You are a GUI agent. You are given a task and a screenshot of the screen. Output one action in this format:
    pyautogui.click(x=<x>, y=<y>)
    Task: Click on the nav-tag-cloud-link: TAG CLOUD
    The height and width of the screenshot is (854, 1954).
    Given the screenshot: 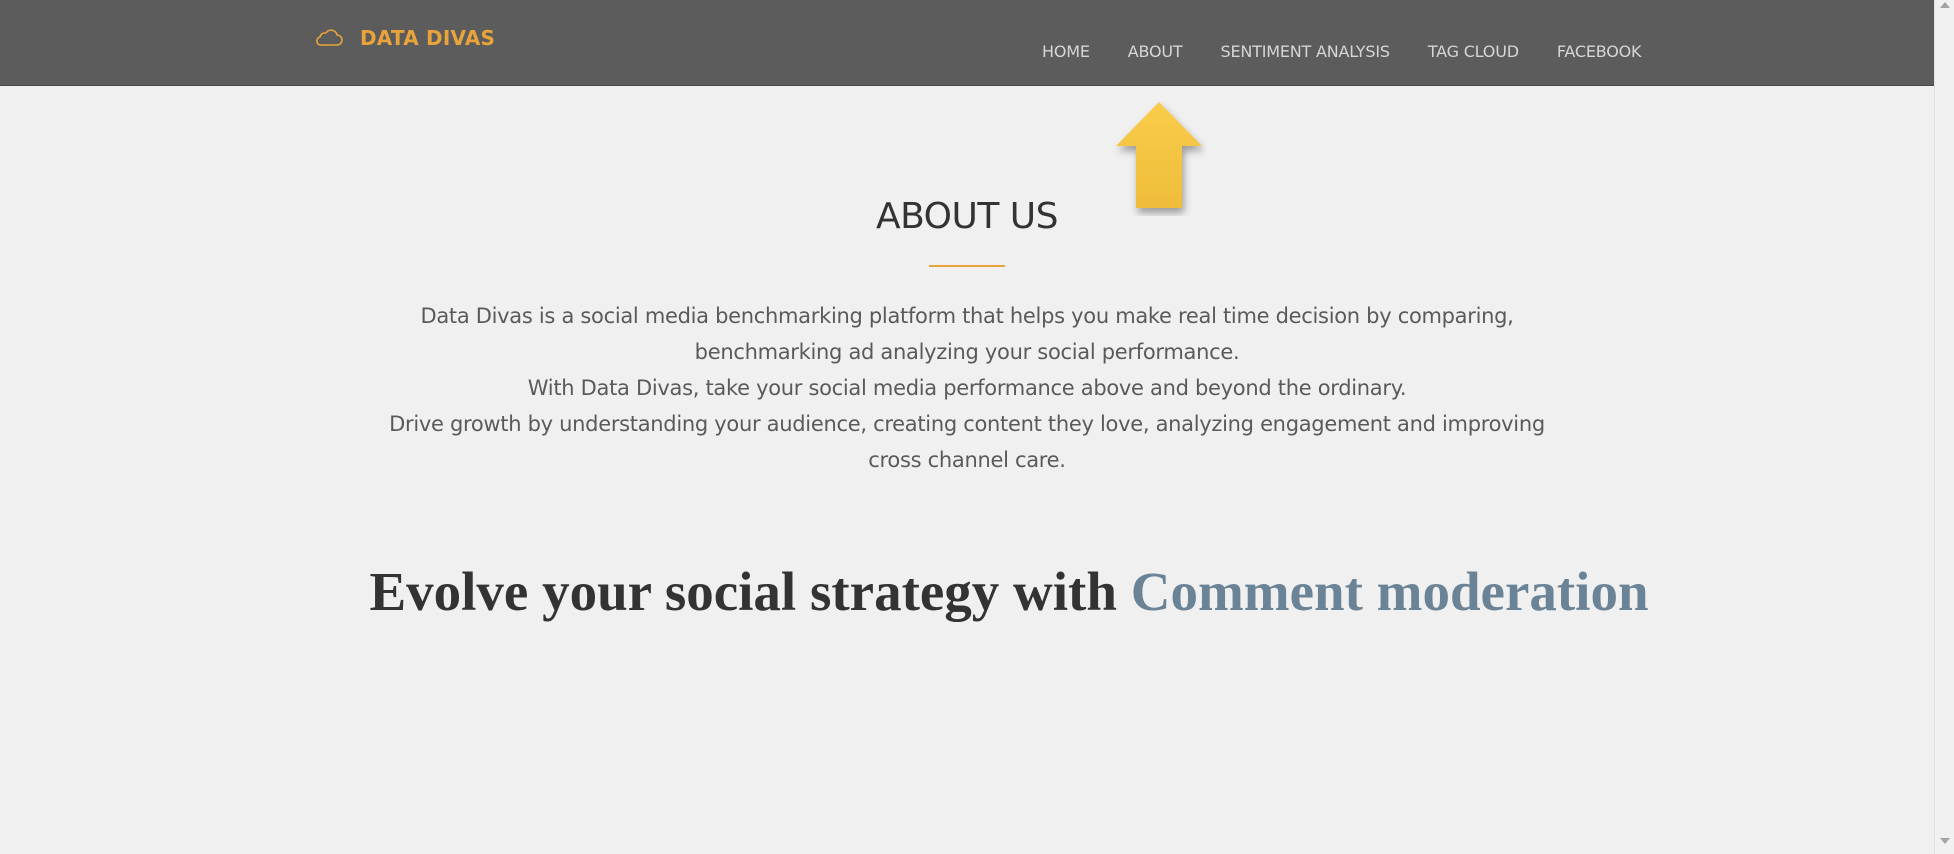 What is the action you would take?
    pyautogui.click(x=1473, y=52)
    